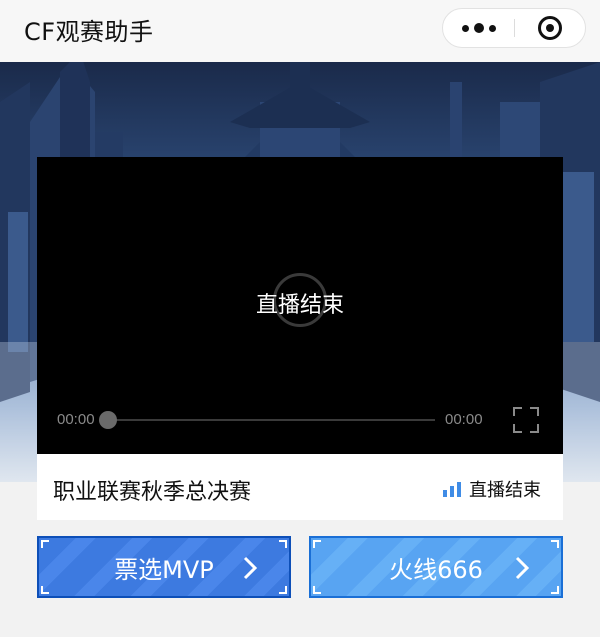 The width and height of the screenshot is (600, 637). I want to click on app-title: CF观赛助手, so click(89, 32).